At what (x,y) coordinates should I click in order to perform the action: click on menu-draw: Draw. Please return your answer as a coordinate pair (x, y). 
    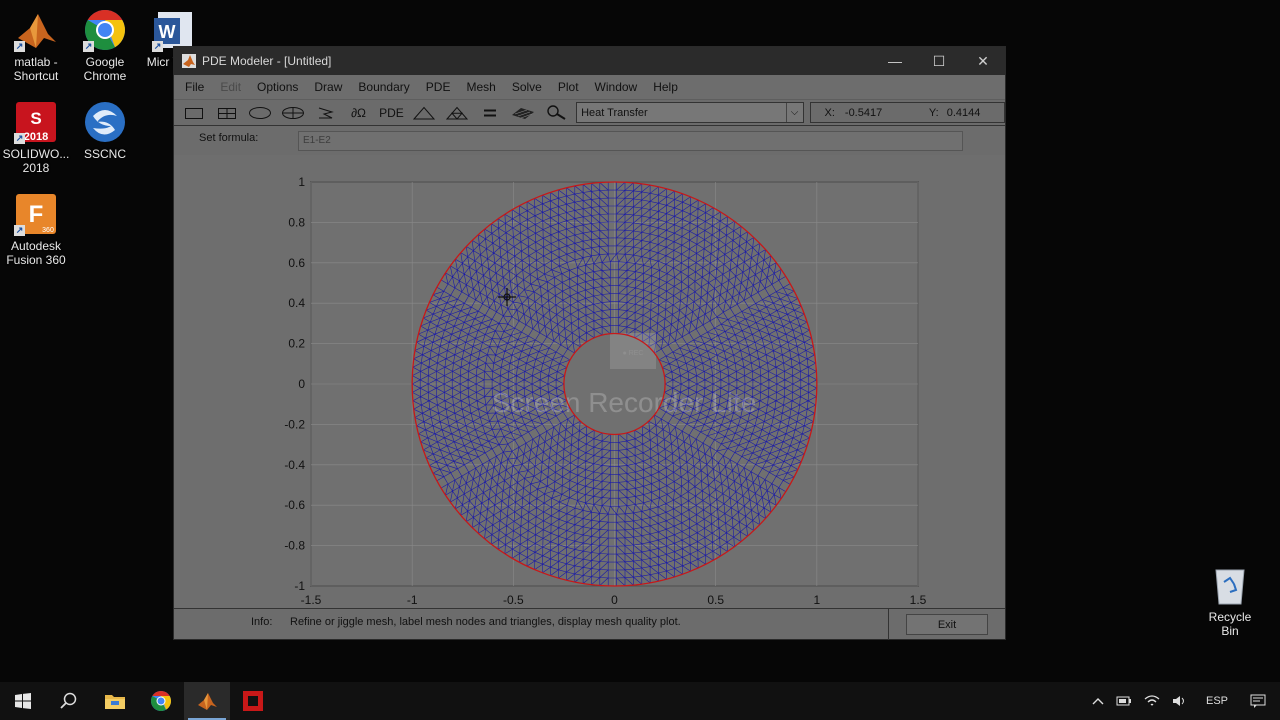
    Looking at the image, I should click on (328, 87).